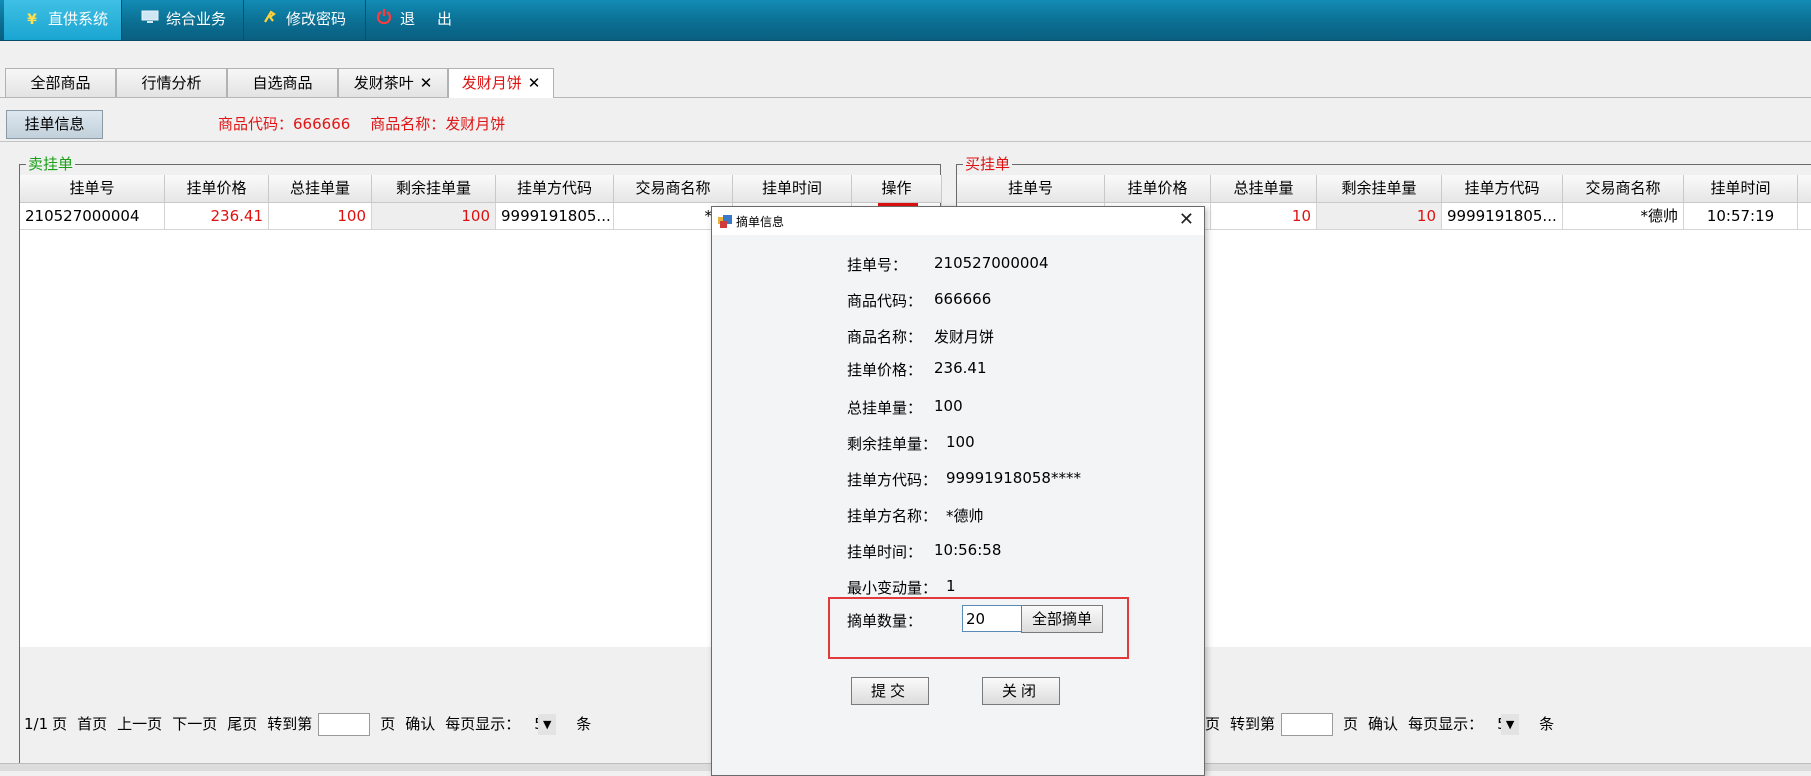  Describe the element at coordinates (963, 299) in the screenshot. I see `field-value: 666666` at that location.